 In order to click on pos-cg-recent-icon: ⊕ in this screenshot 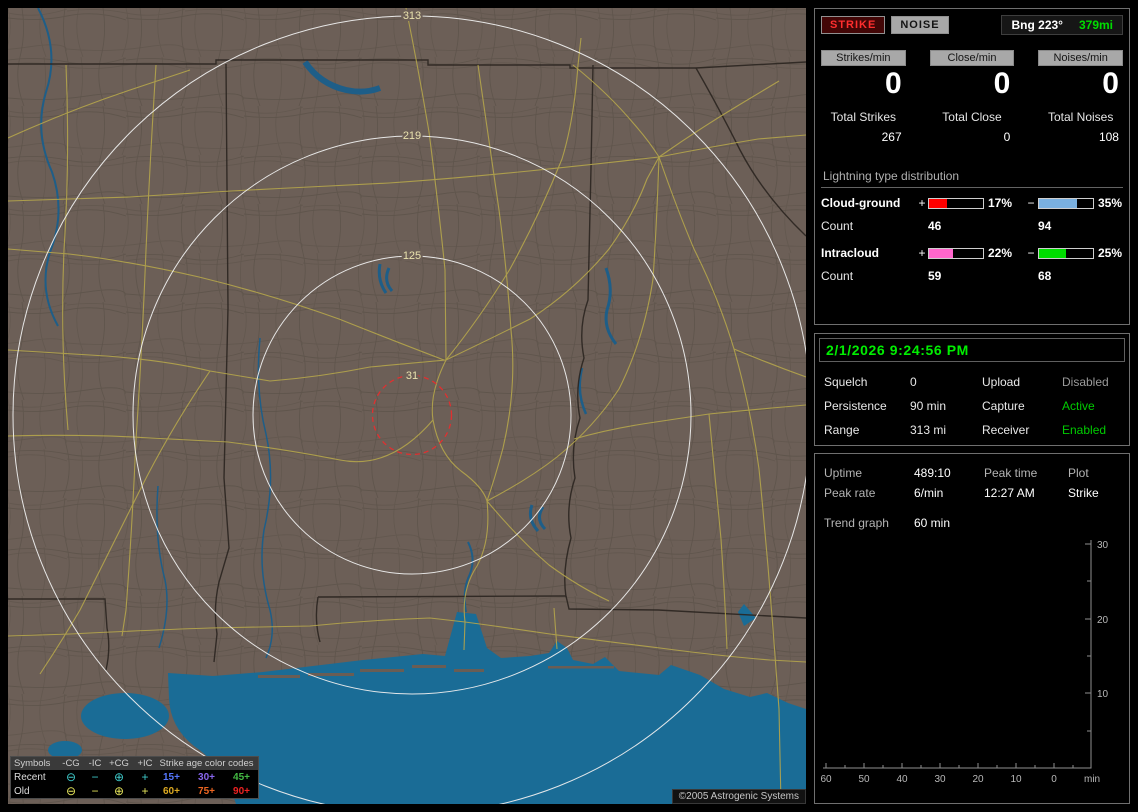, I will do `click(119, 777)`.